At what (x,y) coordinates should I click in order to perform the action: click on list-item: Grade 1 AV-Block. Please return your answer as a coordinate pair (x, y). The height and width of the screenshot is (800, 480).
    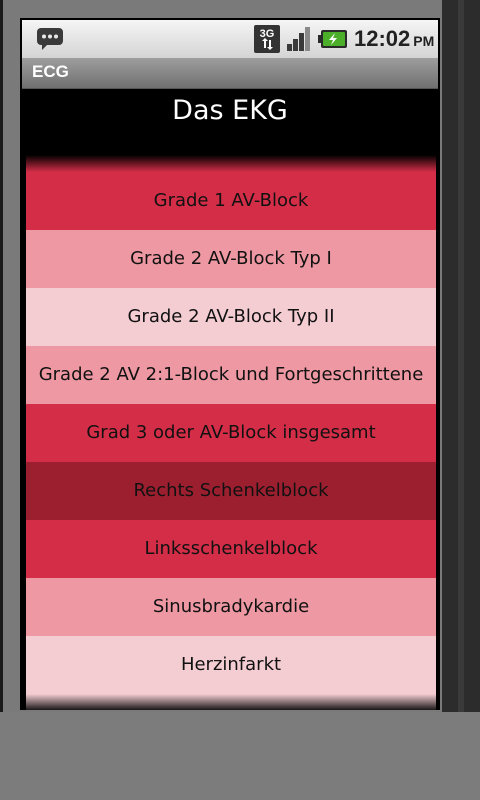
    Looking at the image, I should click on (231, 201).